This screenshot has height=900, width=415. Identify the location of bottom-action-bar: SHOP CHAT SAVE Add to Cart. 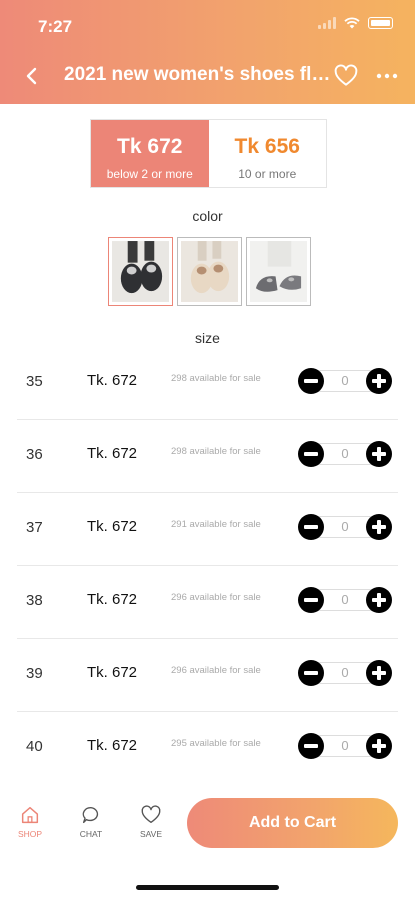
(207, 840).